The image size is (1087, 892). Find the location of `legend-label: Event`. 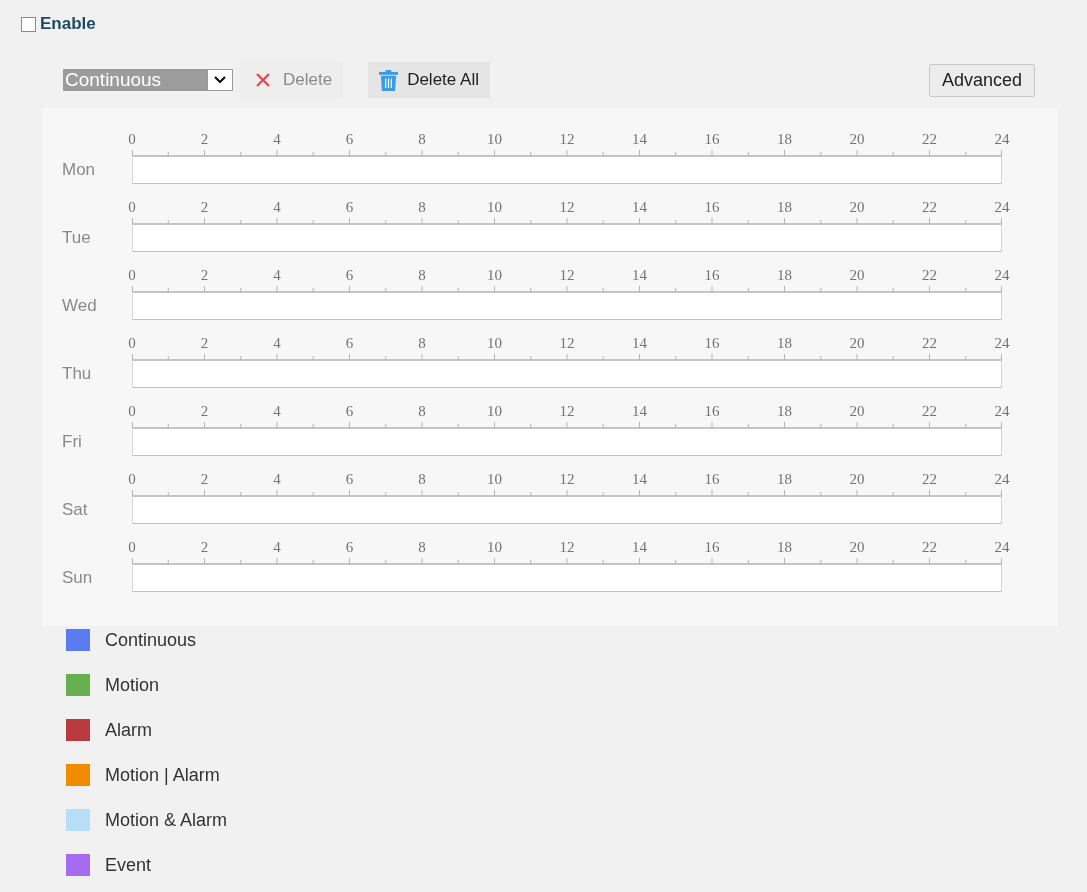

legend-label: Event is located at coordinates (128, 865).